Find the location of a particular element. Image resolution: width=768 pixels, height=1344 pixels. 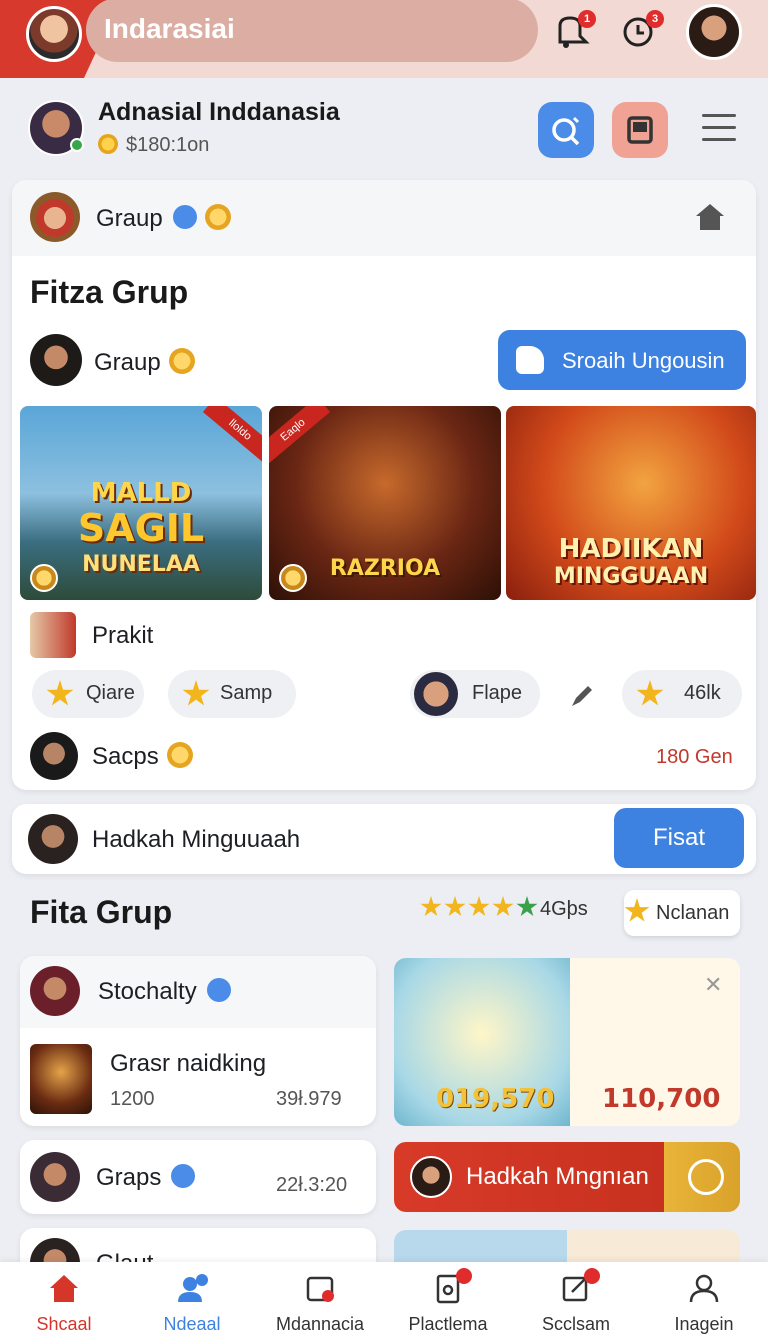

stochalty-label: Stochalty is located at coordinates (164, 992).